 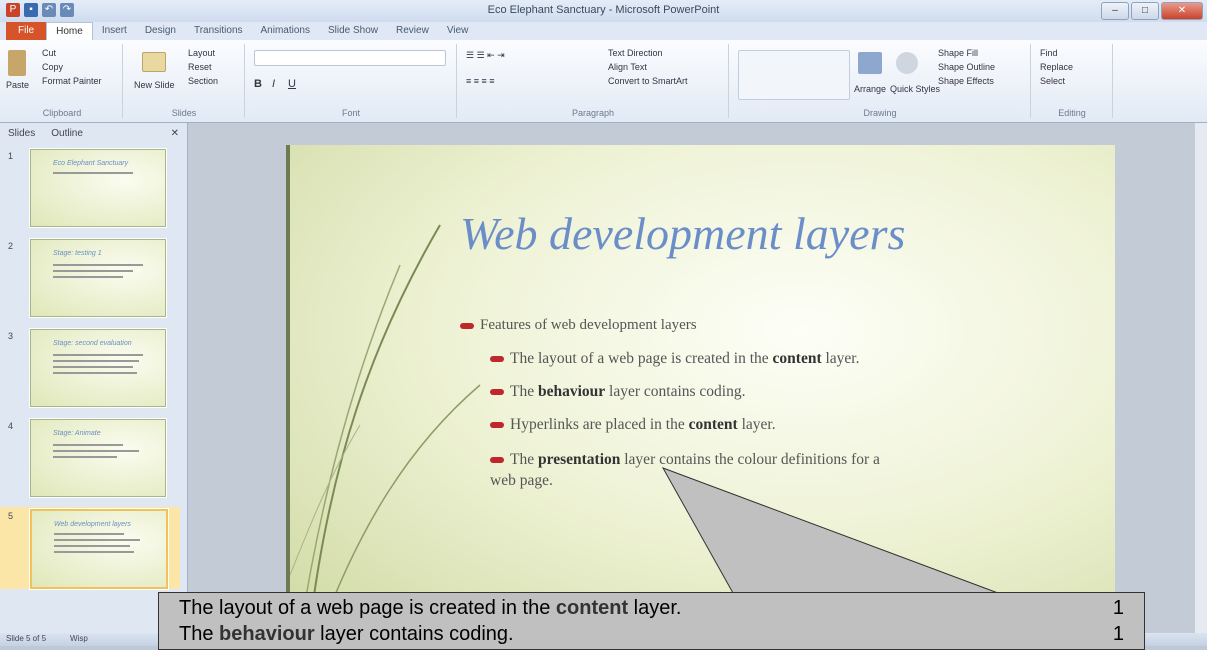 What do you see at coordinates (618, 392) in the screenshot?
I see `sub-bullet-2: The behaviour layer contains coding.` at bounding box center [618, 392].